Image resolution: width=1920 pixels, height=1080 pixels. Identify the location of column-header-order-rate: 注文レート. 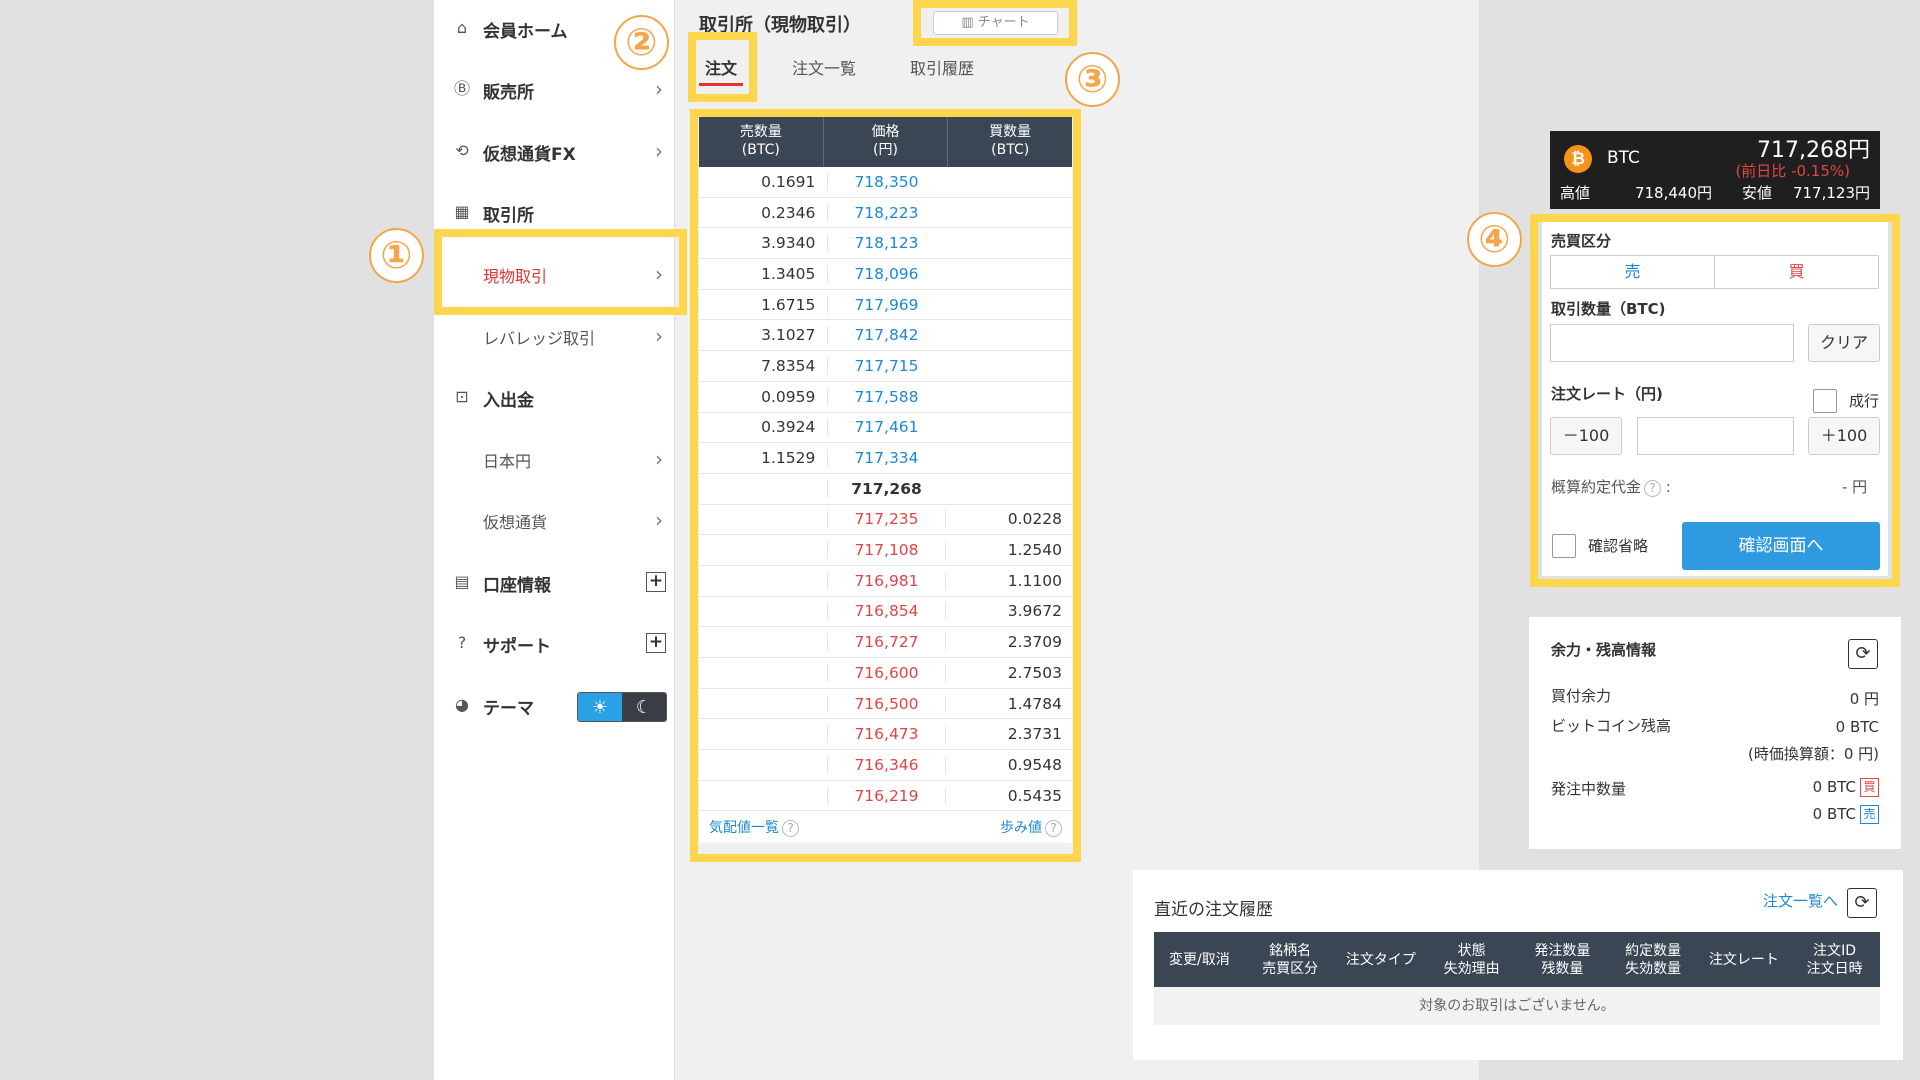
(1743, 959).